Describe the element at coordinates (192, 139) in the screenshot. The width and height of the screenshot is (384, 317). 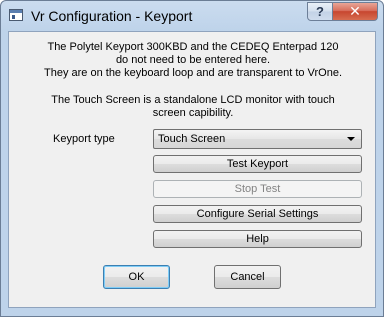
I see `keyport-type-value: Touch Screen` at that location.